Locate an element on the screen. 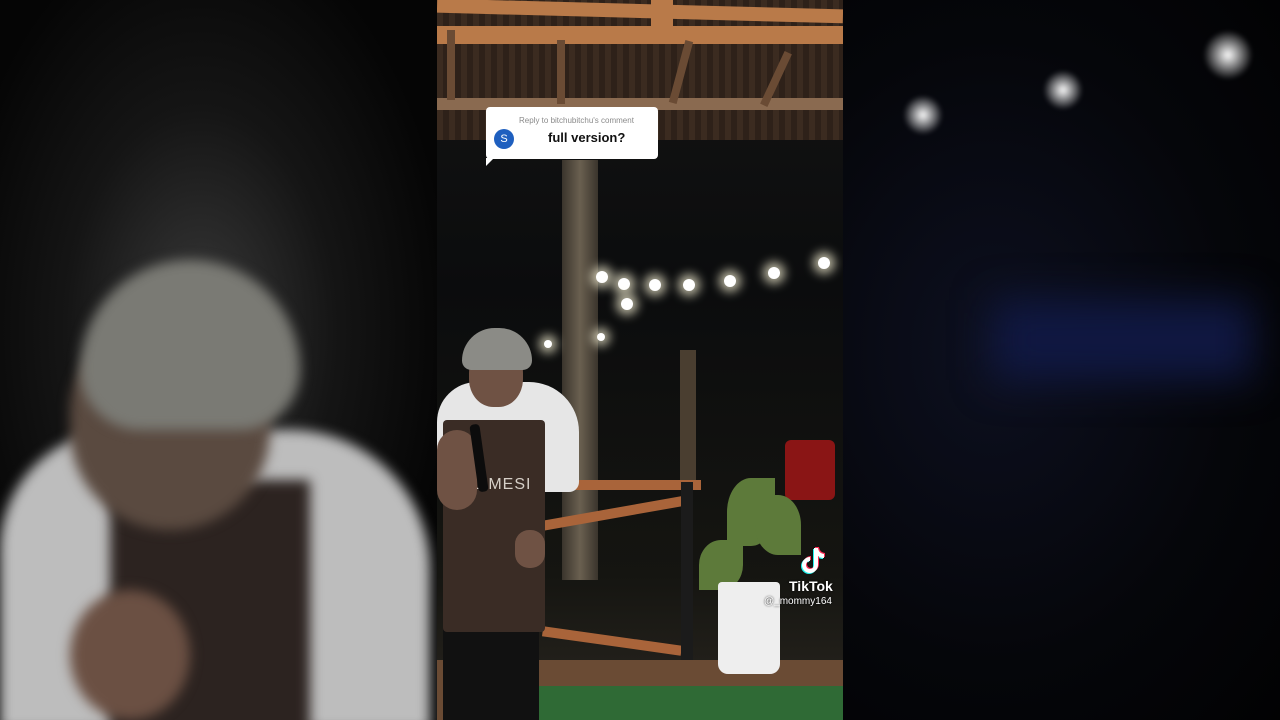 The image size is (1280, 720). red-chair is located at coordinates (810, 470).